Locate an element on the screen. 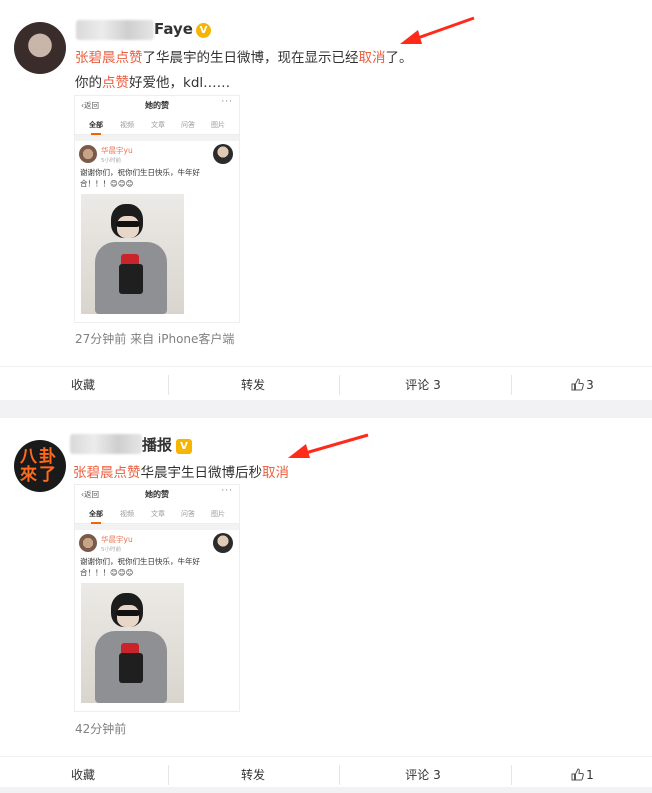 The width and height of the screenshot is (652, 793). username-text: Faye is located at coordinates (173, 29).